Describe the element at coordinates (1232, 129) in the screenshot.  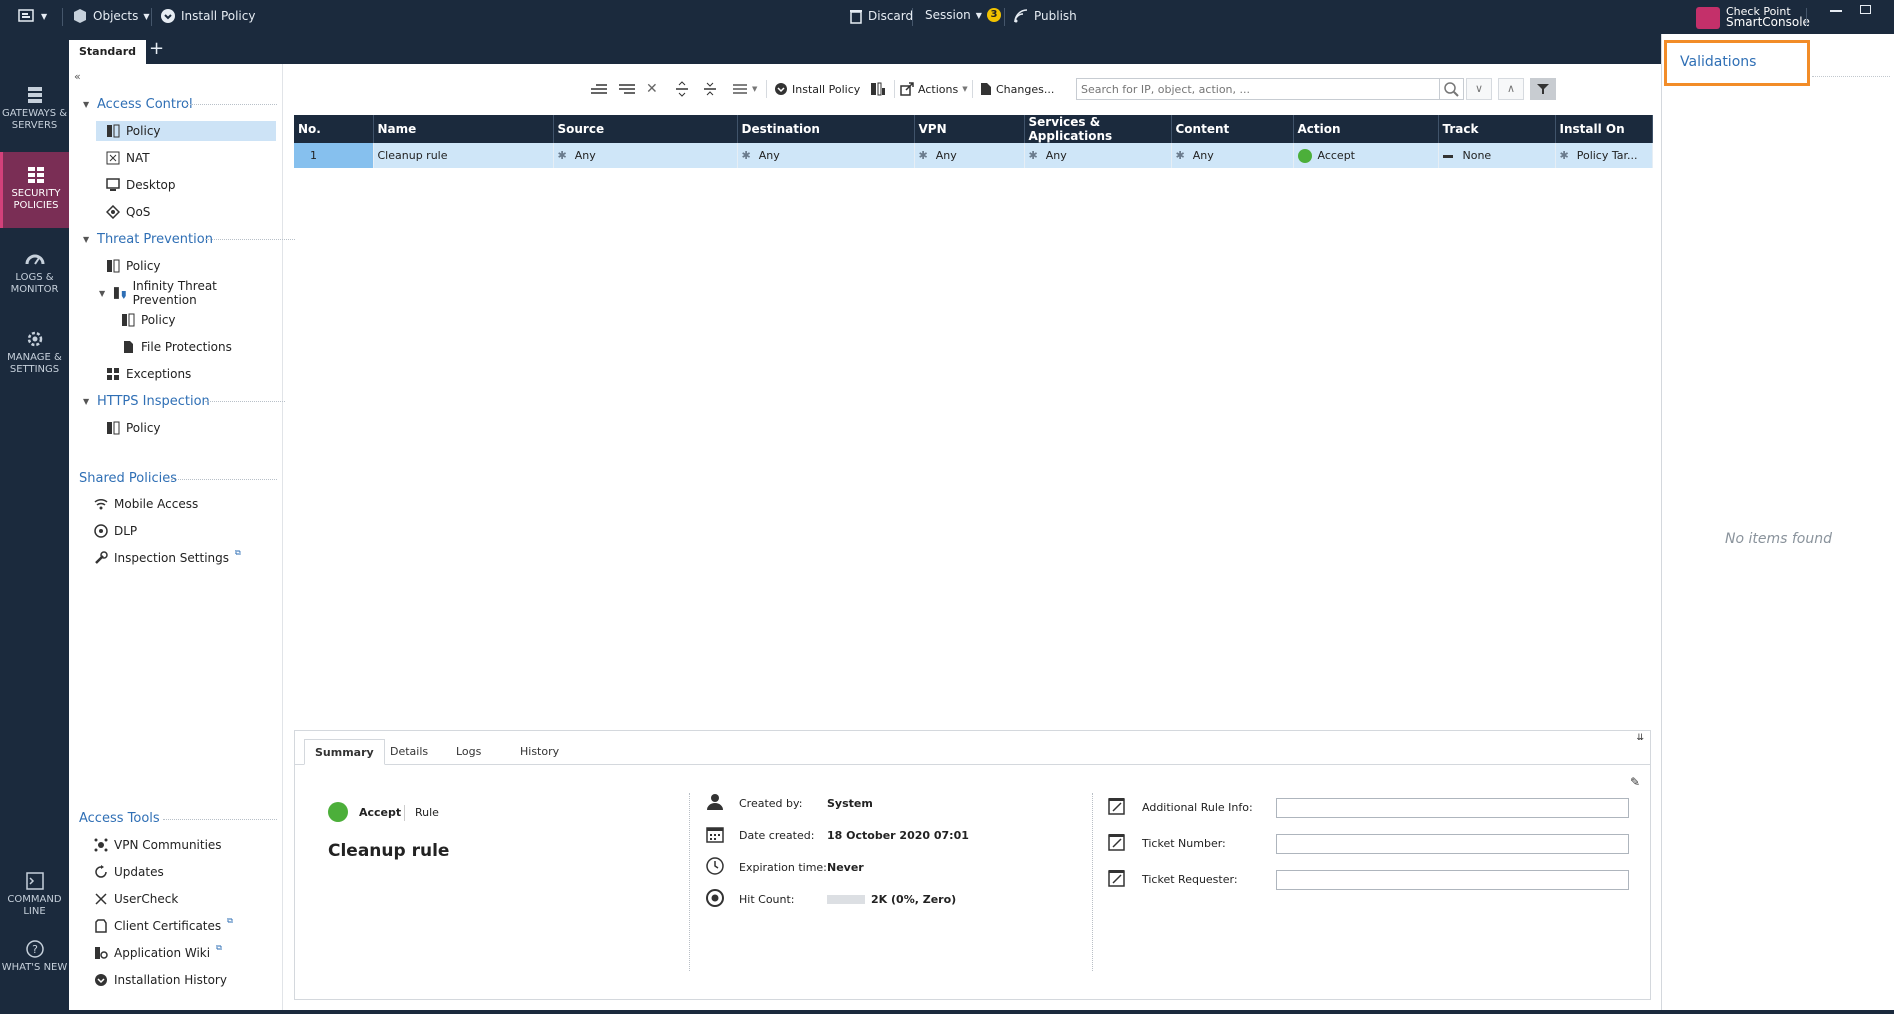
I see `column-header-content: Content` at that location.